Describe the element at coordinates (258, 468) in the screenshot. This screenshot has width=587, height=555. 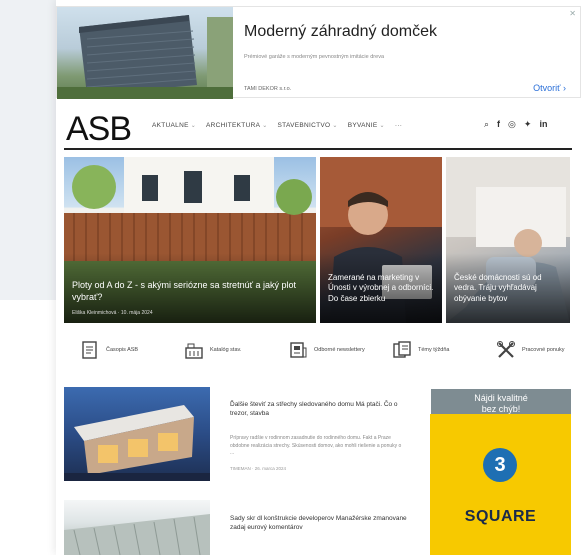
I see `article-meta: TIMEMAN · 26. marca 2024` at that location.